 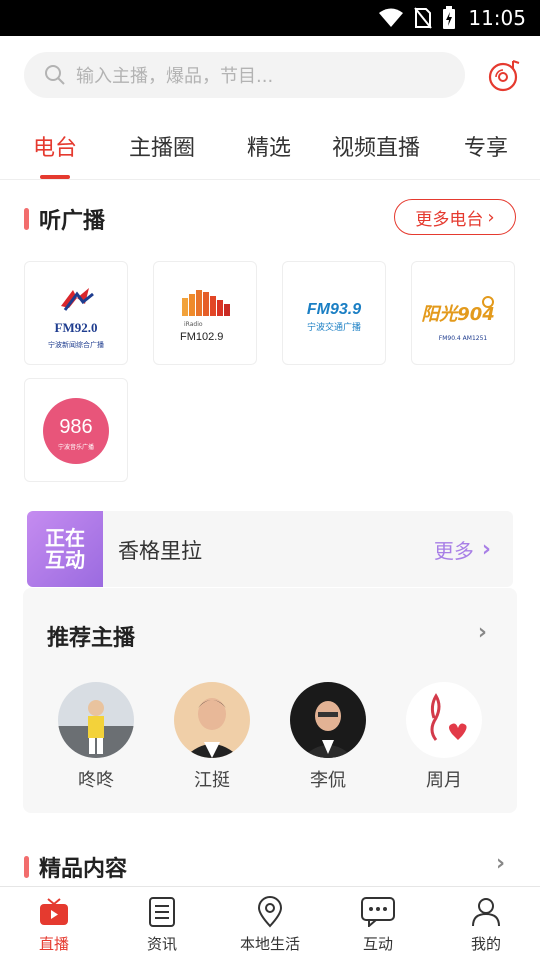 What do you see at coordinates (270, 912) in the screenshot?
I see `location-icon` at bounding box center [270, 912].